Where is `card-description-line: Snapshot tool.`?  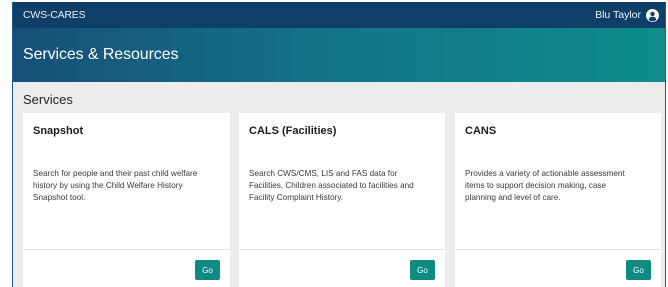
card-description-line: Snapshot tool. is located at coordinates (59, 197).